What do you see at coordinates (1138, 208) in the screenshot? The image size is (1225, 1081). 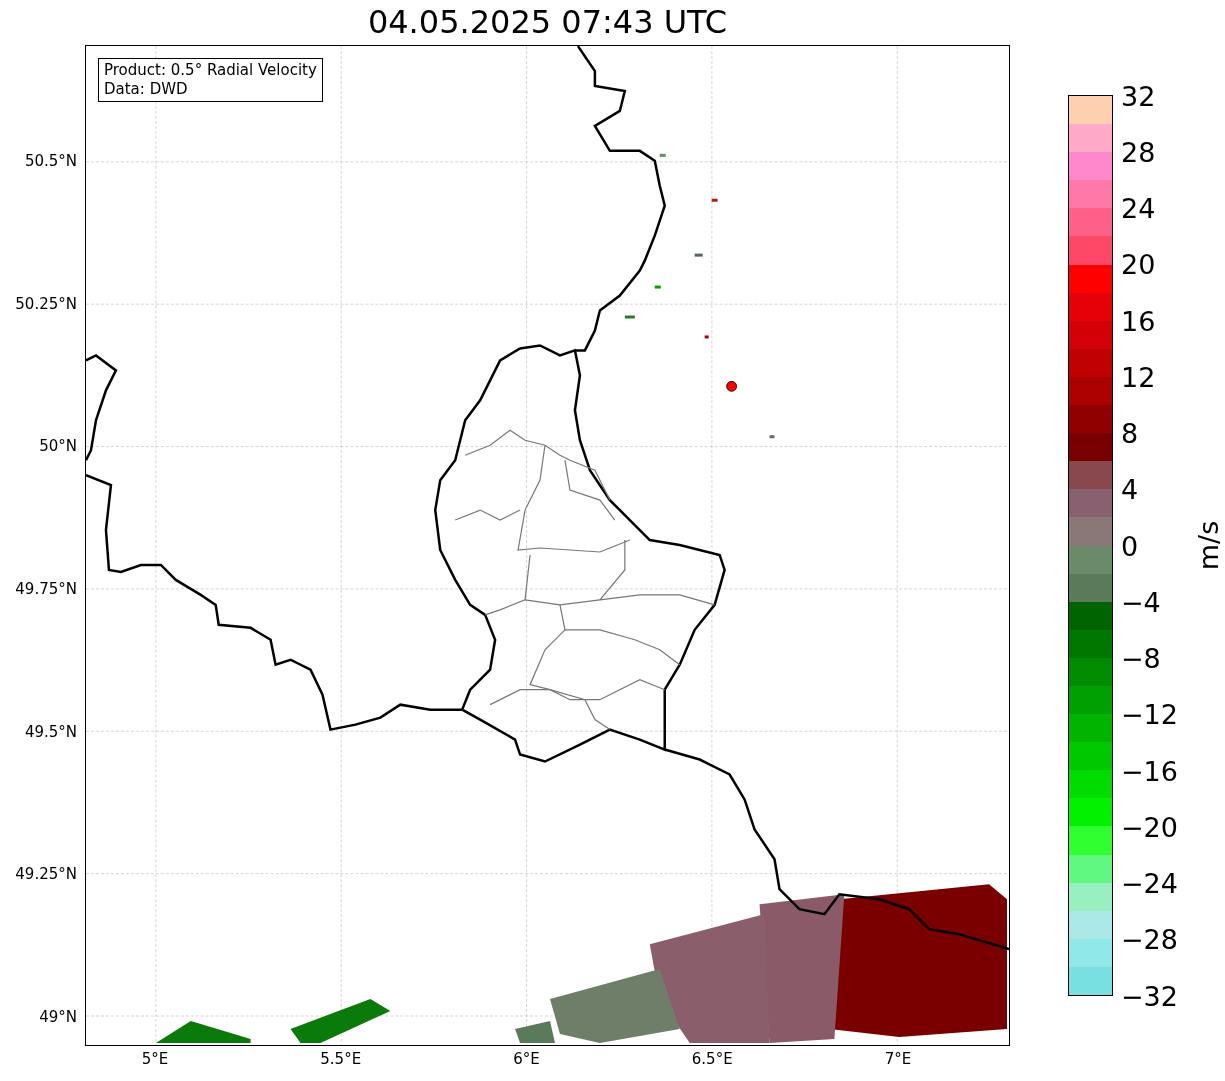 I see `colorbar-tick-label: 24` at bounding box center [1138, 208].